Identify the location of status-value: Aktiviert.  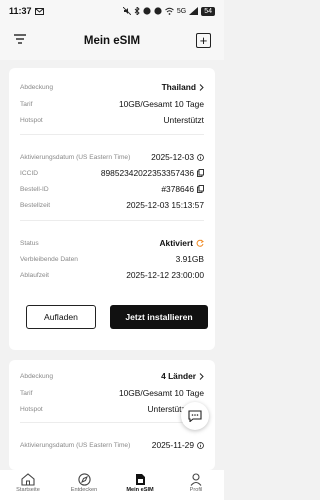
(176, 243).